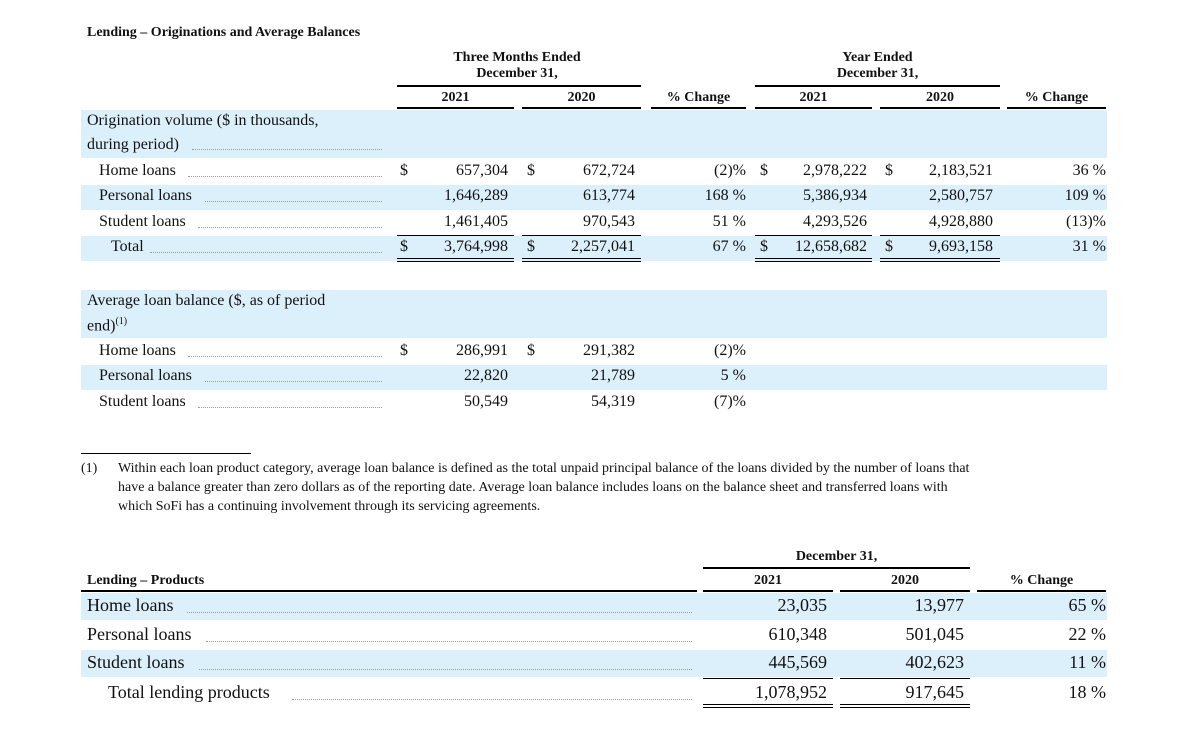 The image size is (1186, 734). I want to click on cell-q2021: 286,991, so click(482, 350).